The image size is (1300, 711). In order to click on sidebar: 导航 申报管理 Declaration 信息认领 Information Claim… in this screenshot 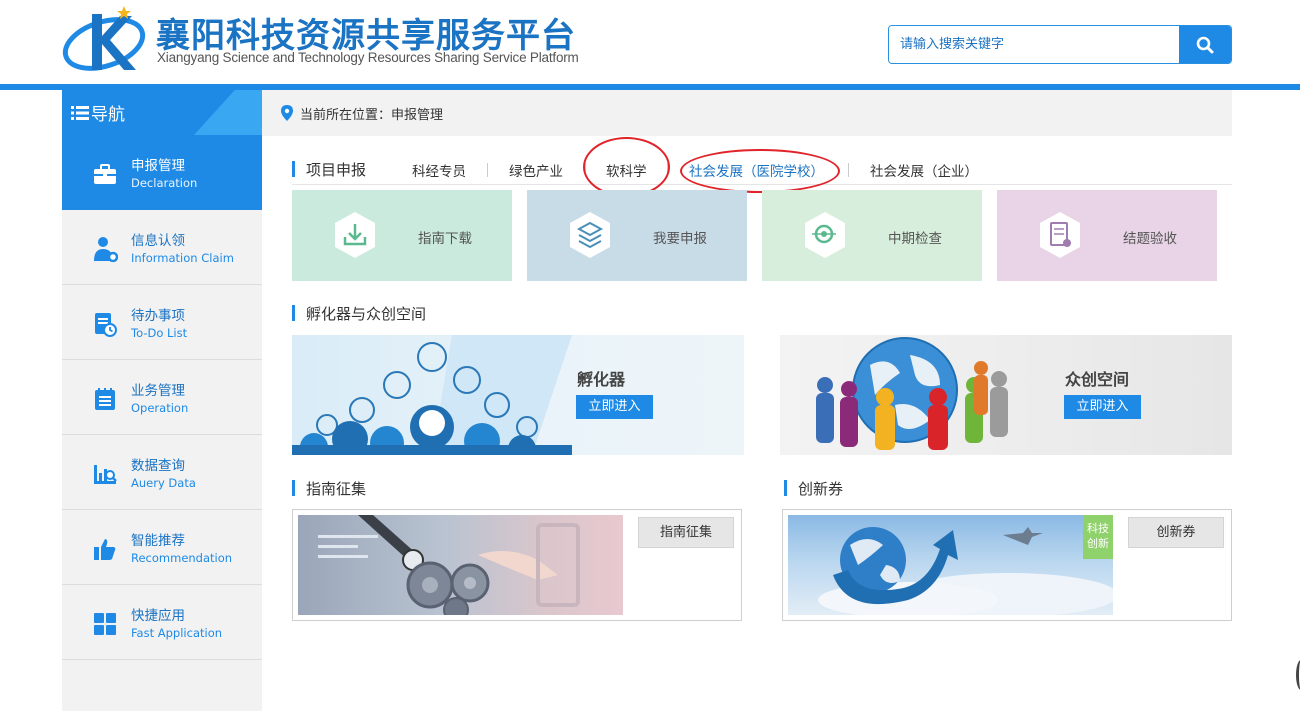, I will do `click(162, 400)`.